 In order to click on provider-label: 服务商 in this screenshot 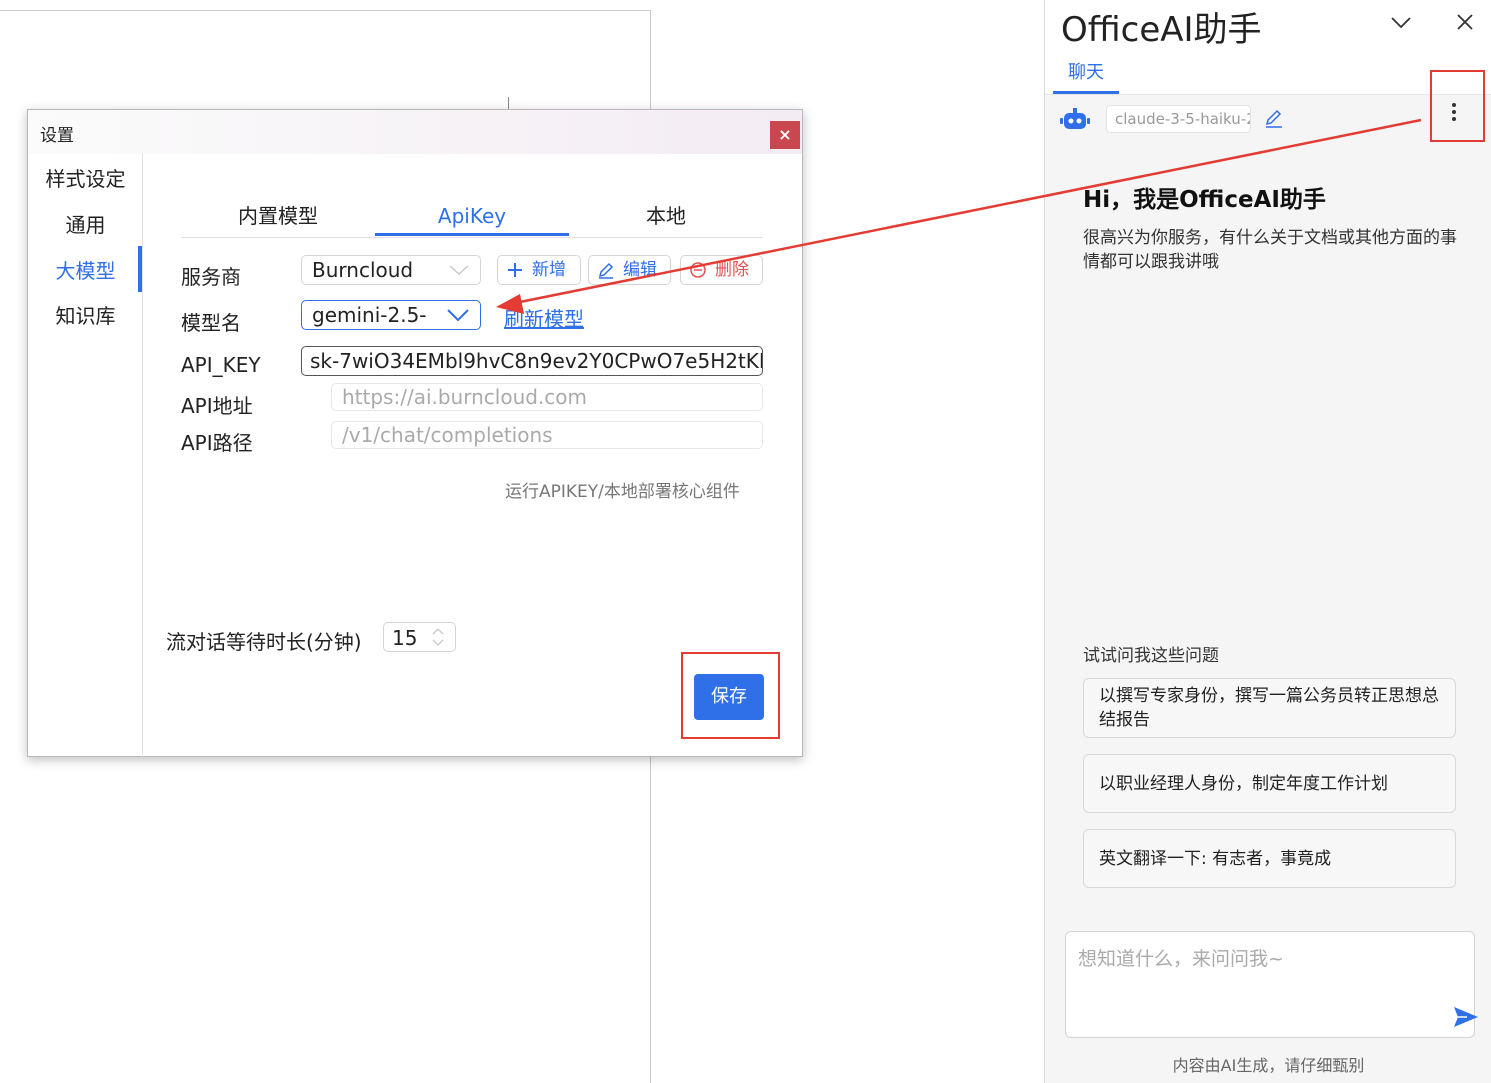, I will do `click(211, 277)`.